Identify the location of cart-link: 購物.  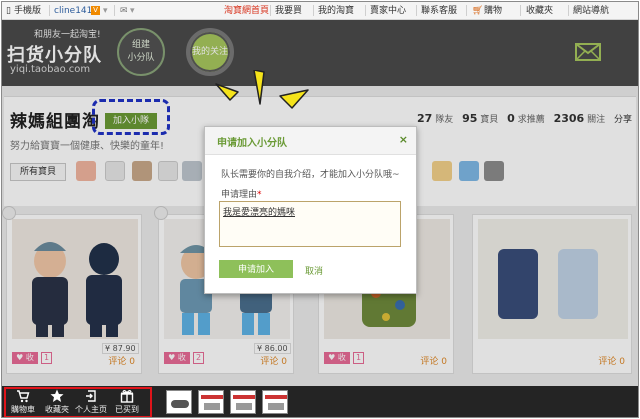
(493, 11).